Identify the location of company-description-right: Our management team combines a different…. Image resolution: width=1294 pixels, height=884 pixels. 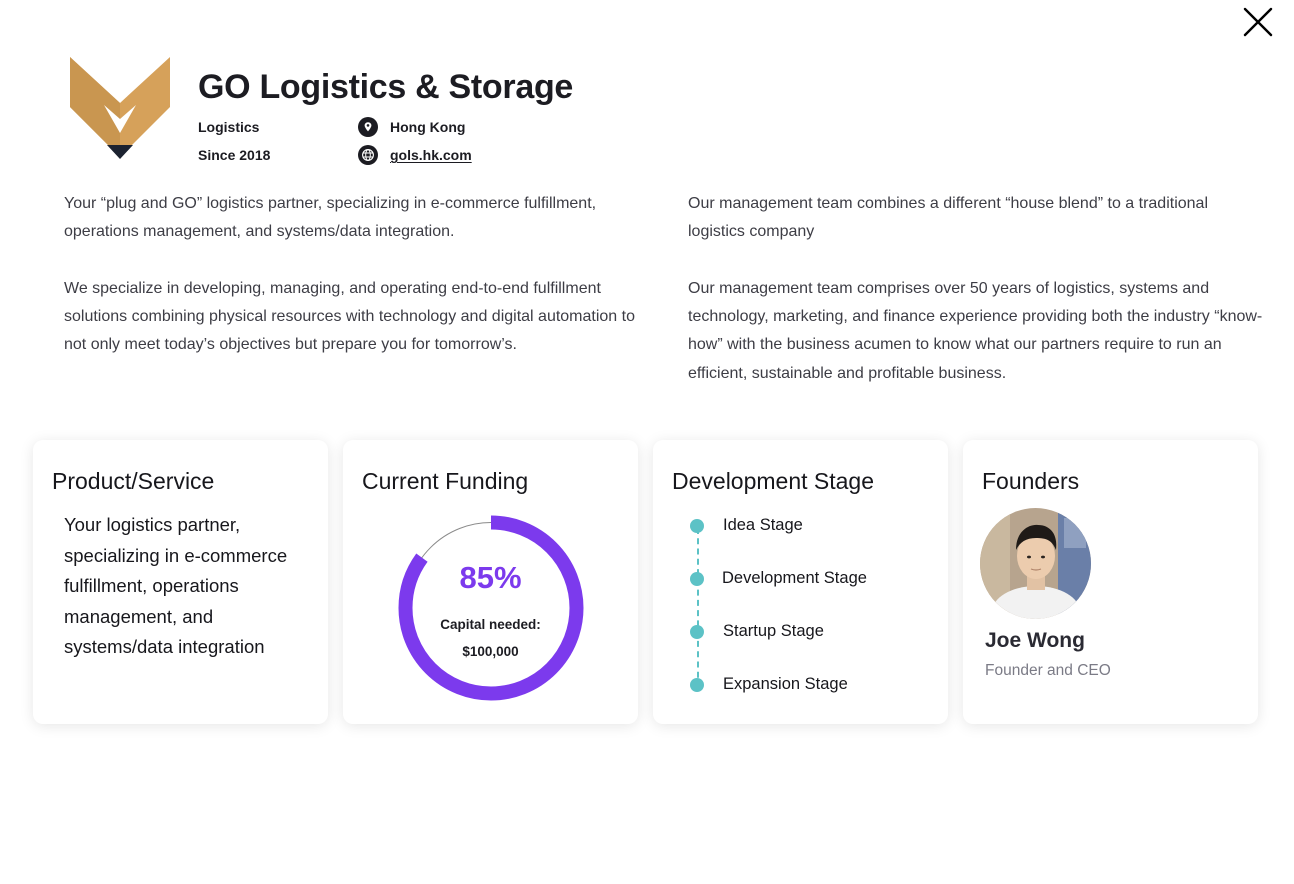
(975, 289).